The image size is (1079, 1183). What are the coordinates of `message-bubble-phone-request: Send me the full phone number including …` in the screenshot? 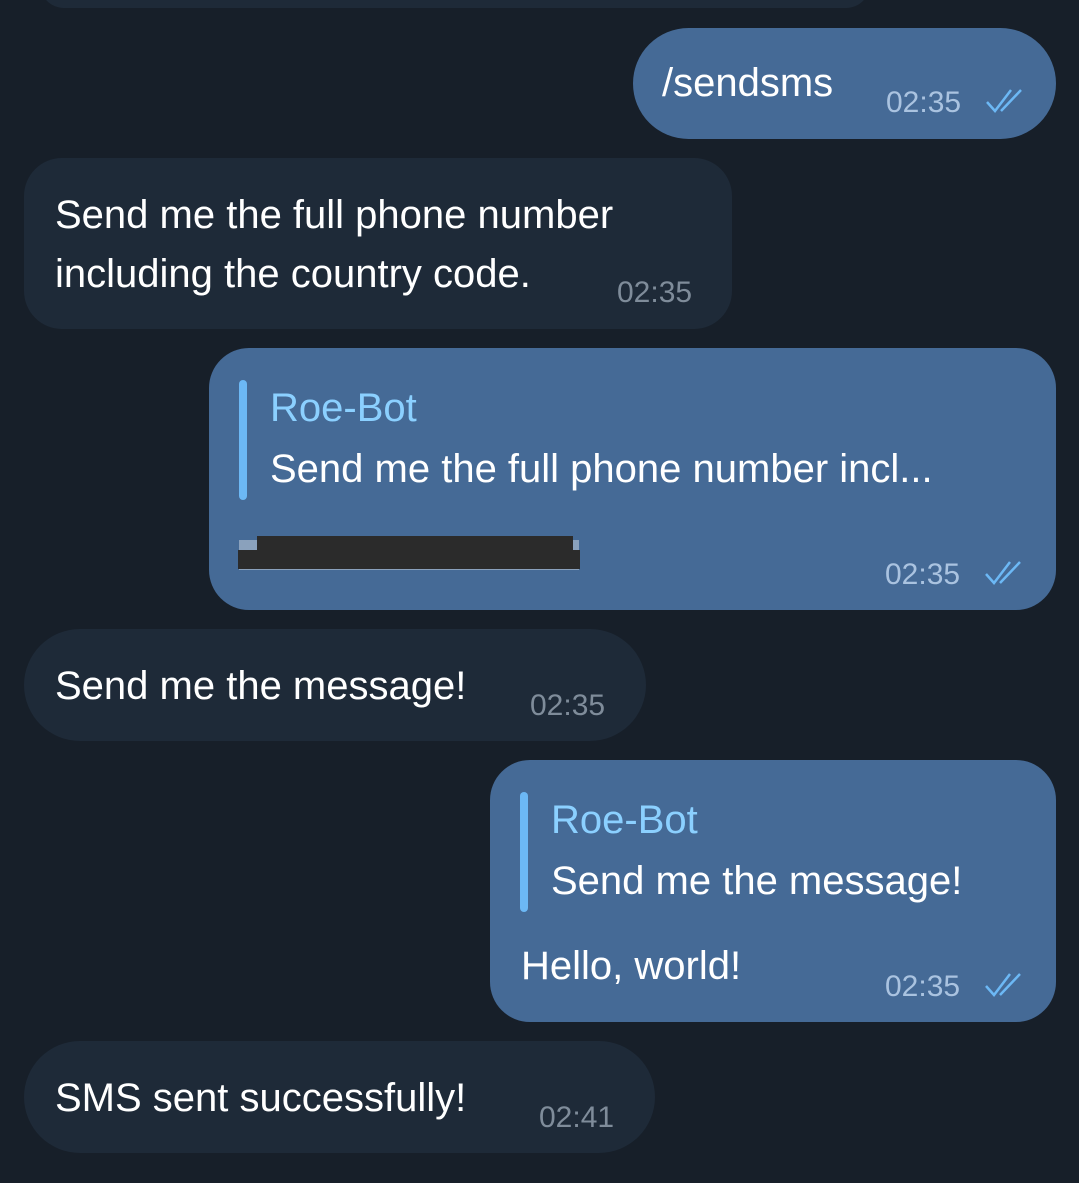 It's located at (378, 243).